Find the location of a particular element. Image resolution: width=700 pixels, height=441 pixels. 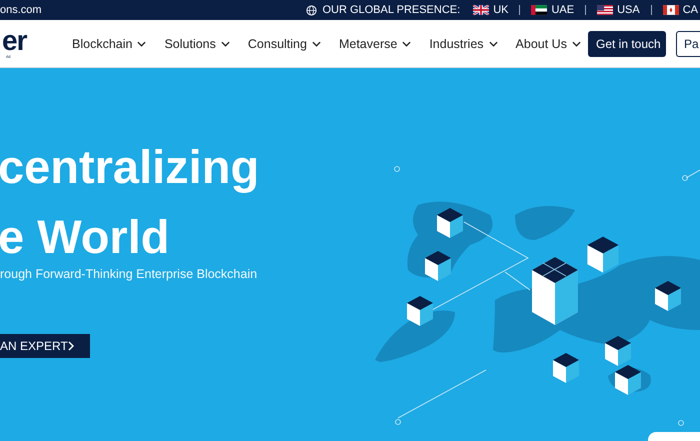

region-link: UAE is located at coordinates (562, 10).